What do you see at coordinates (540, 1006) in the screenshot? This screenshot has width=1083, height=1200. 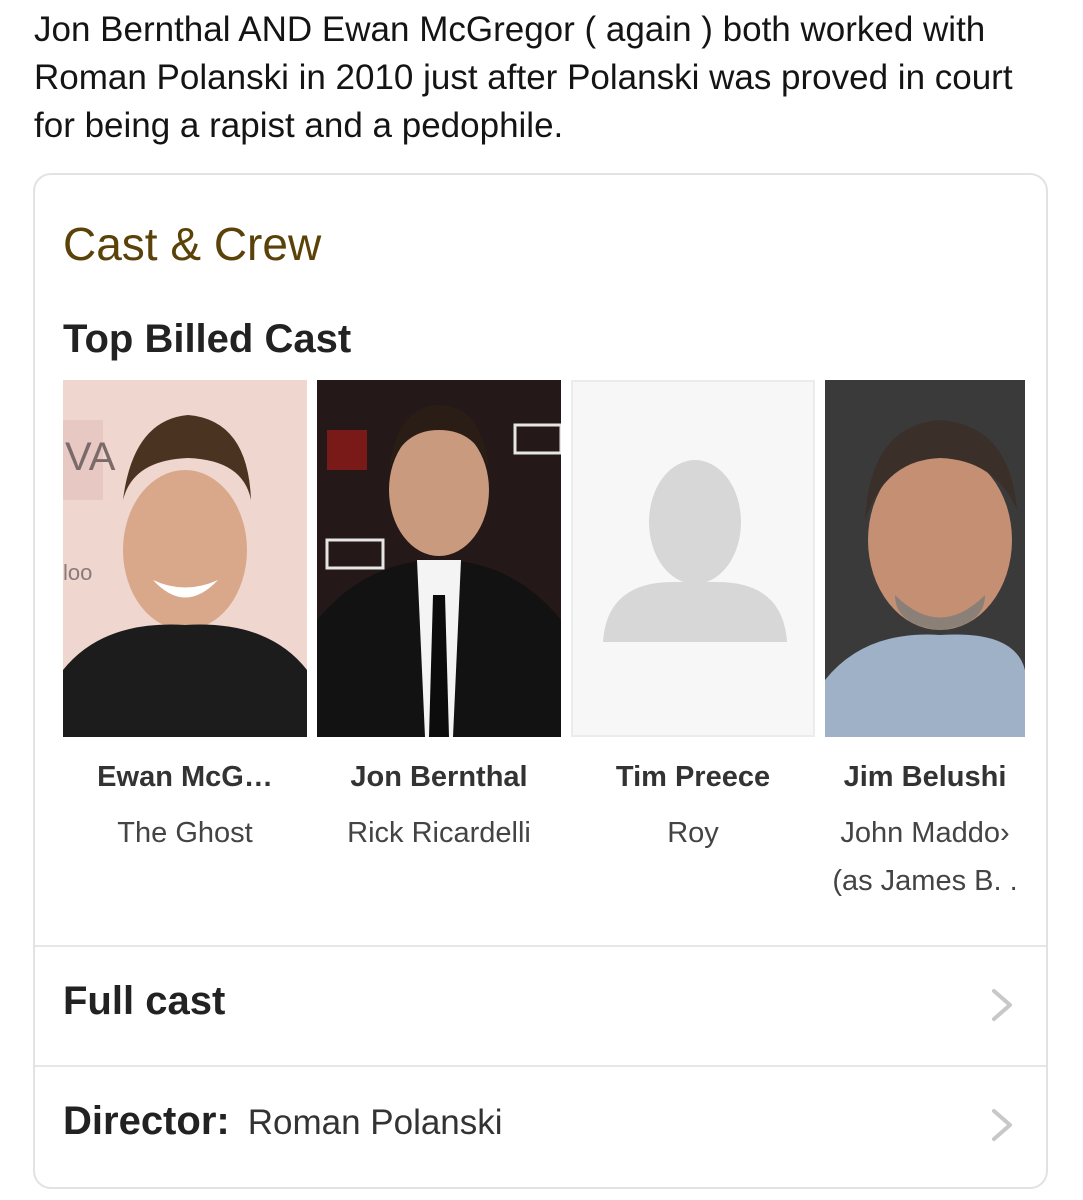 I see `full-cast-row: Full cast` at bounding box center [540, 1006].